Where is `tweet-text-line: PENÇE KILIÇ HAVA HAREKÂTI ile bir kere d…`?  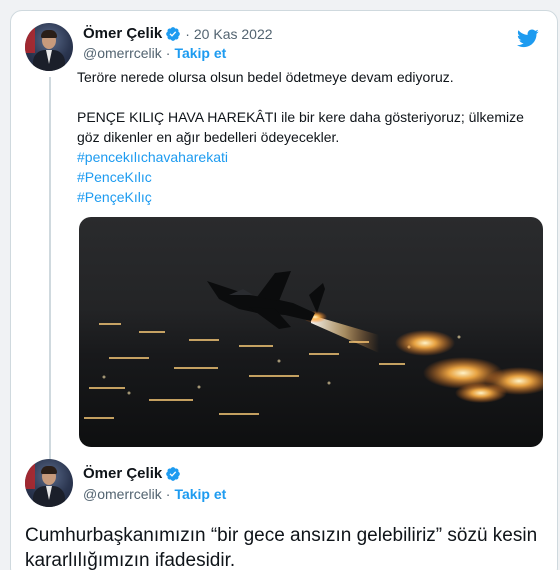
tweet-text-line: PENÇE KILIÇ HAVA HAREKÂTI ile bir kere d… is located at coordinates (300, 127).